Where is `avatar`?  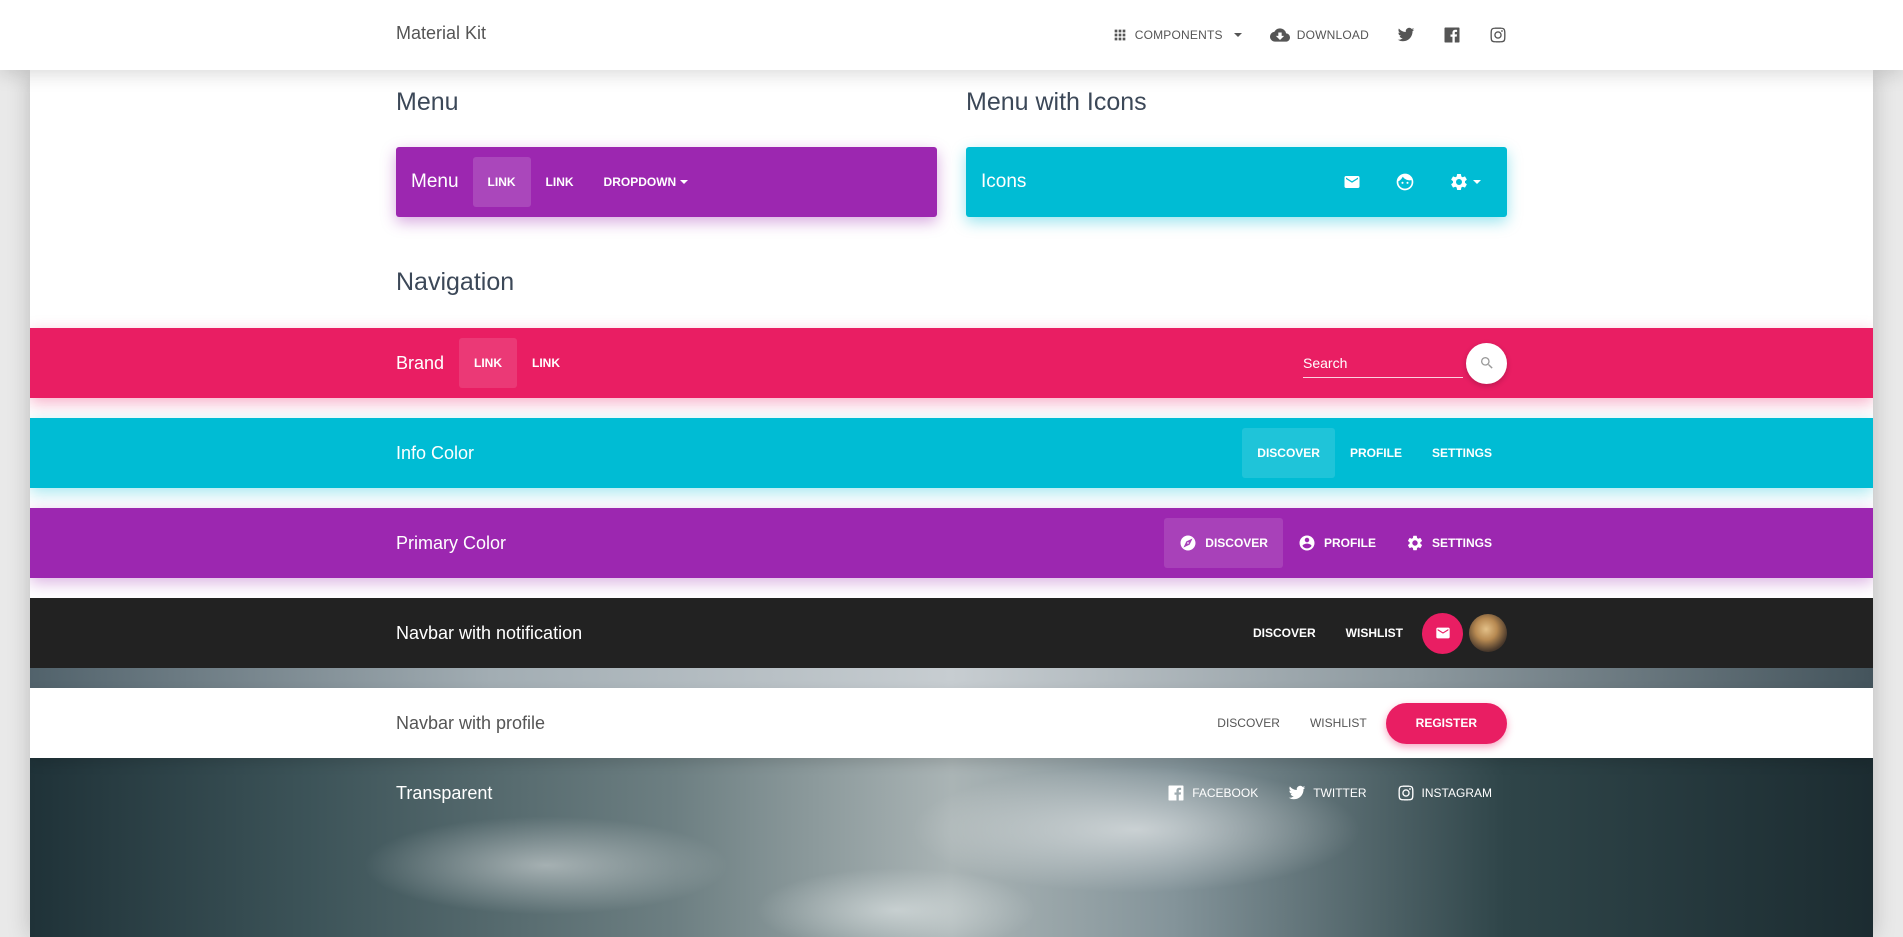
avatar is located at coordinates (1488, 633).